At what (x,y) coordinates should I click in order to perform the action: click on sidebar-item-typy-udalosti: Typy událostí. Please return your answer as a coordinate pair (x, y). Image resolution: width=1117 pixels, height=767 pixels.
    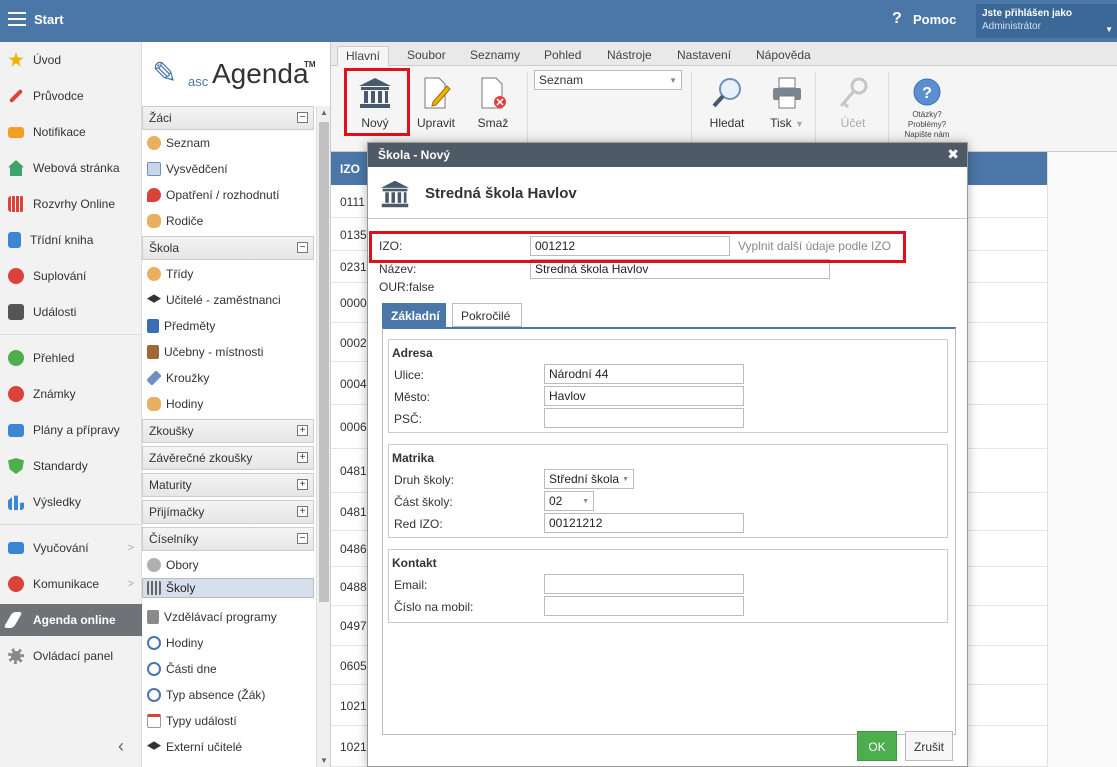
    Looking at the image, I should click on (228, 721).